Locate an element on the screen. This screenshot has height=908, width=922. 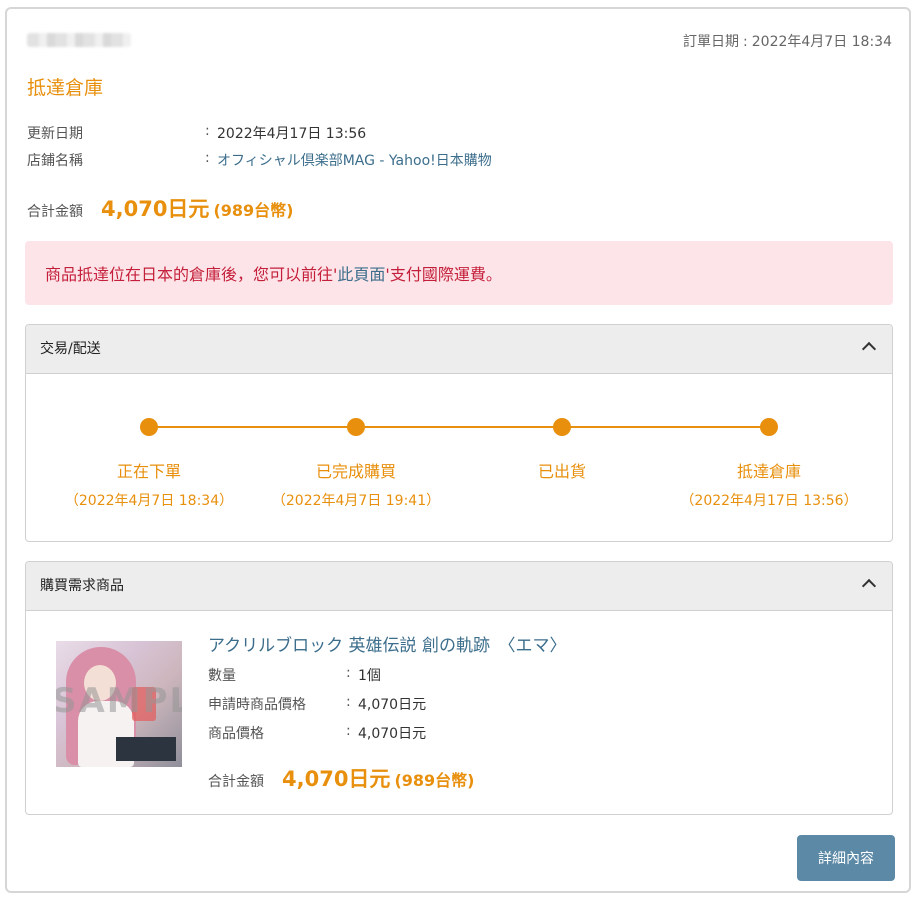
product-total-twd: (989台幣) is located at coordinates (434, 780).